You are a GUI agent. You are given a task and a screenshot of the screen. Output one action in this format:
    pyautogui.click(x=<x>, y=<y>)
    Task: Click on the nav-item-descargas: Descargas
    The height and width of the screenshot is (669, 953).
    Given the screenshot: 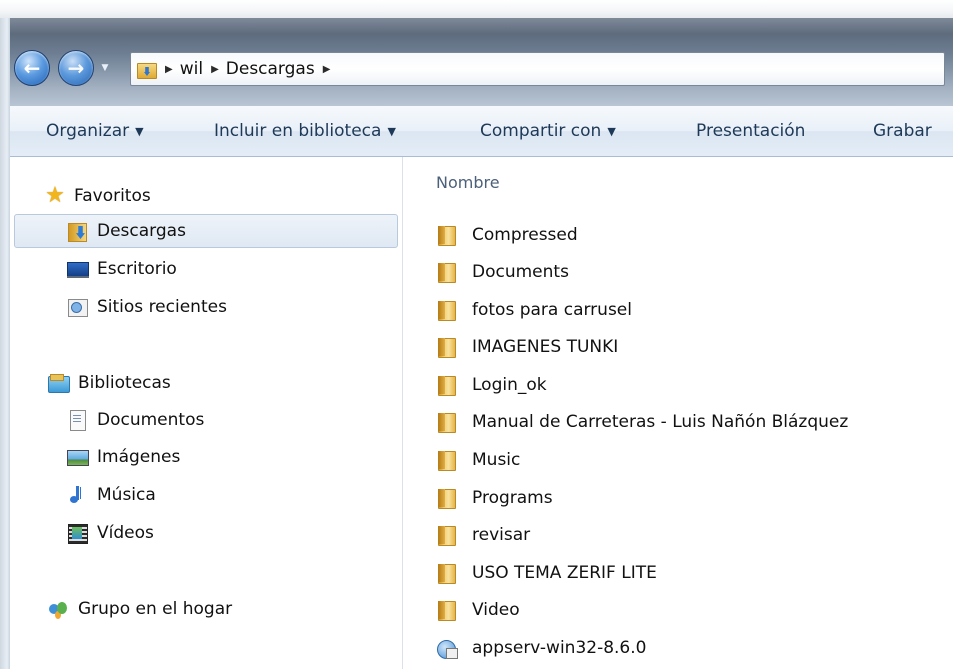 What is the action you would take?
    pyautogui.click(x=206, y=231)
    